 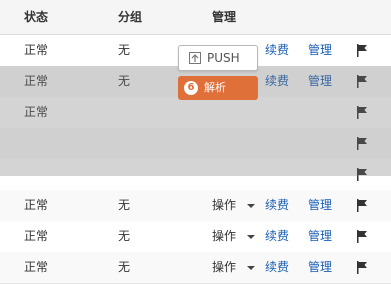 I want to click on push-icon, so click(x=195, y=58).